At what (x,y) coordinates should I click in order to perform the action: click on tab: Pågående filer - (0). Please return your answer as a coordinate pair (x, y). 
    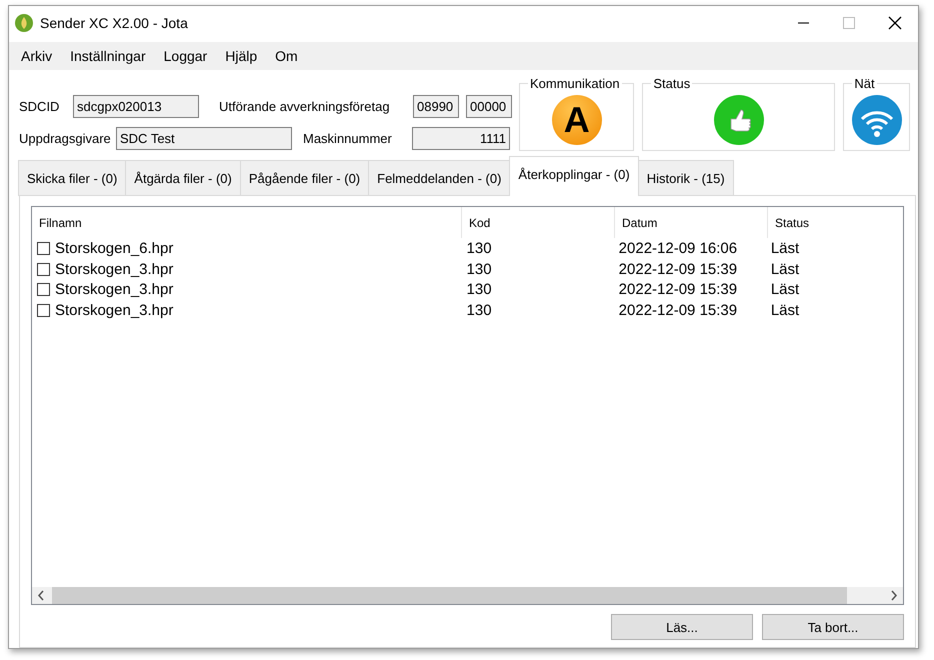
    Looking at the image, I should click on (305, 178).